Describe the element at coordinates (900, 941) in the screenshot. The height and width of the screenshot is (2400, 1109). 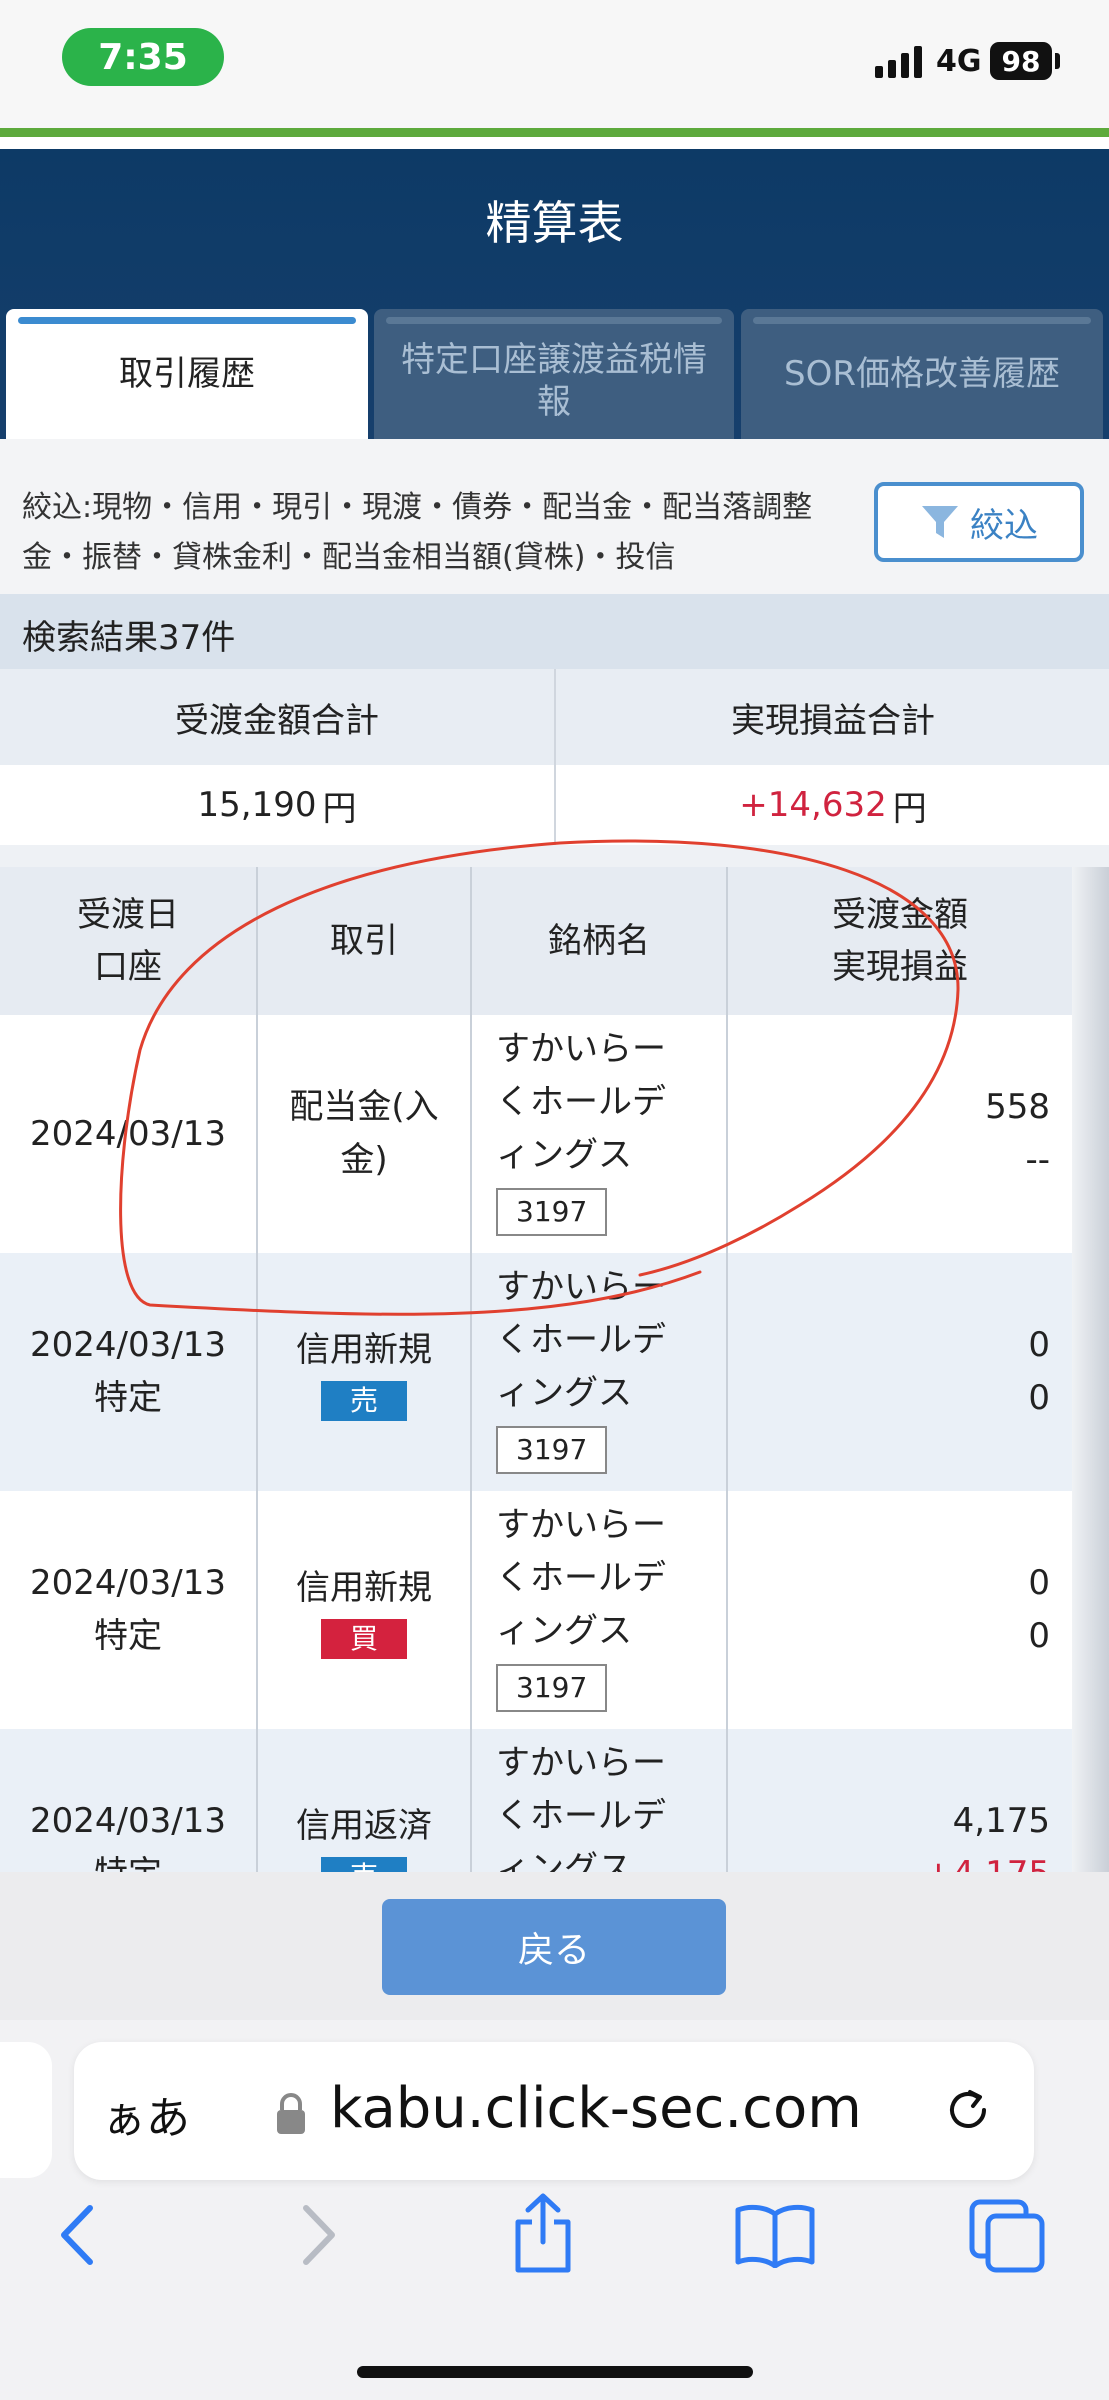
I see `col-header-amount: 受渡金額 実現損益` at that location.